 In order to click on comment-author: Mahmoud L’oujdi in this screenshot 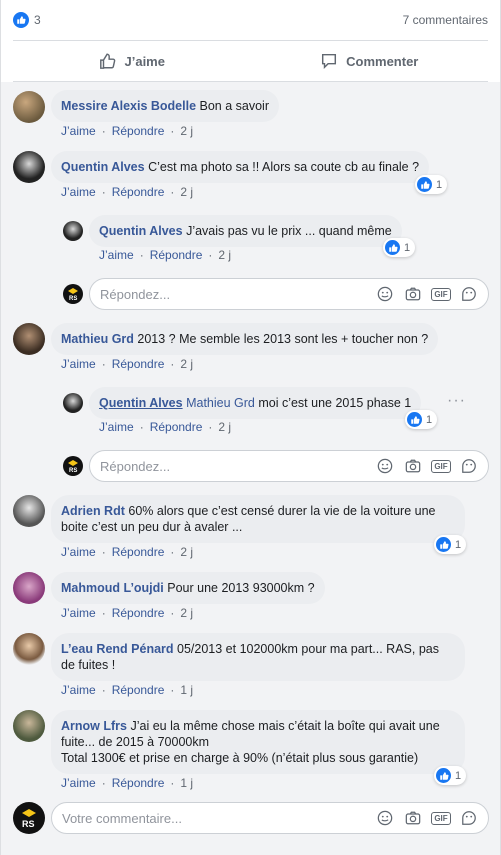, I will do `click(112, 588)`.